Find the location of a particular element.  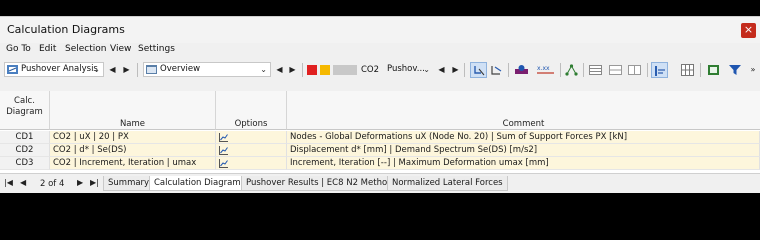

grid-icon is located at coordinates (687, 70).